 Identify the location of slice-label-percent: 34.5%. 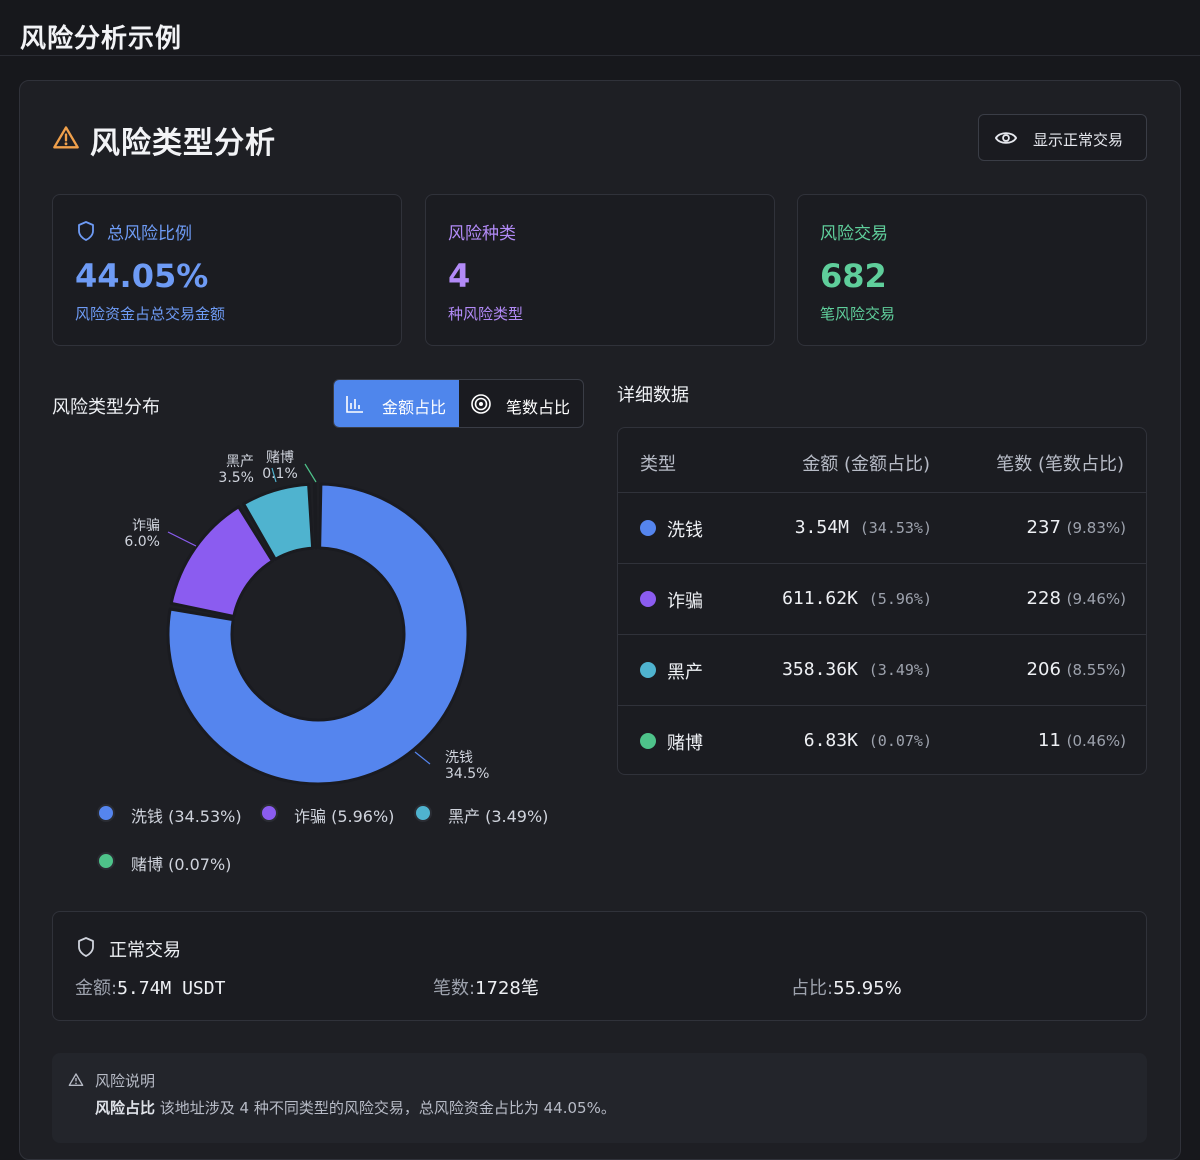
(467, 774).